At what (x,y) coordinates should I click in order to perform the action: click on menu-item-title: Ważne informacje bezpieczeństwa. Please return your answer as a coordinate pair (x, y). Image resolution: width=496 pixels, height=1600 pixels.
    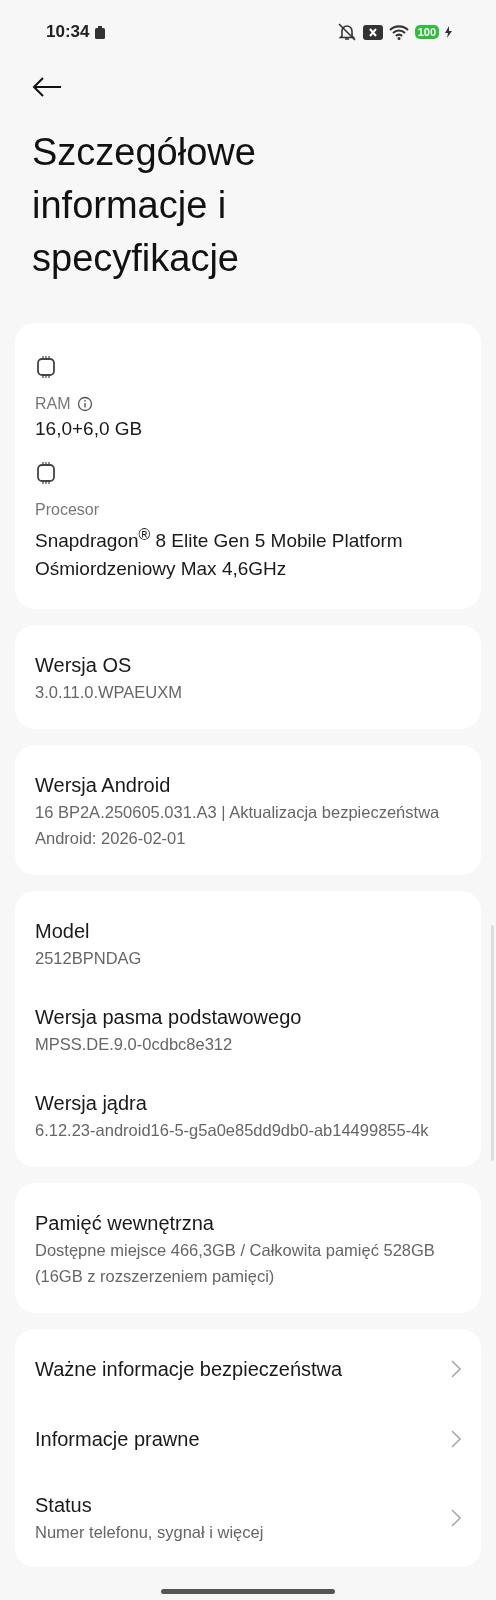
    Looking at the image, I should click on (189, 1370).